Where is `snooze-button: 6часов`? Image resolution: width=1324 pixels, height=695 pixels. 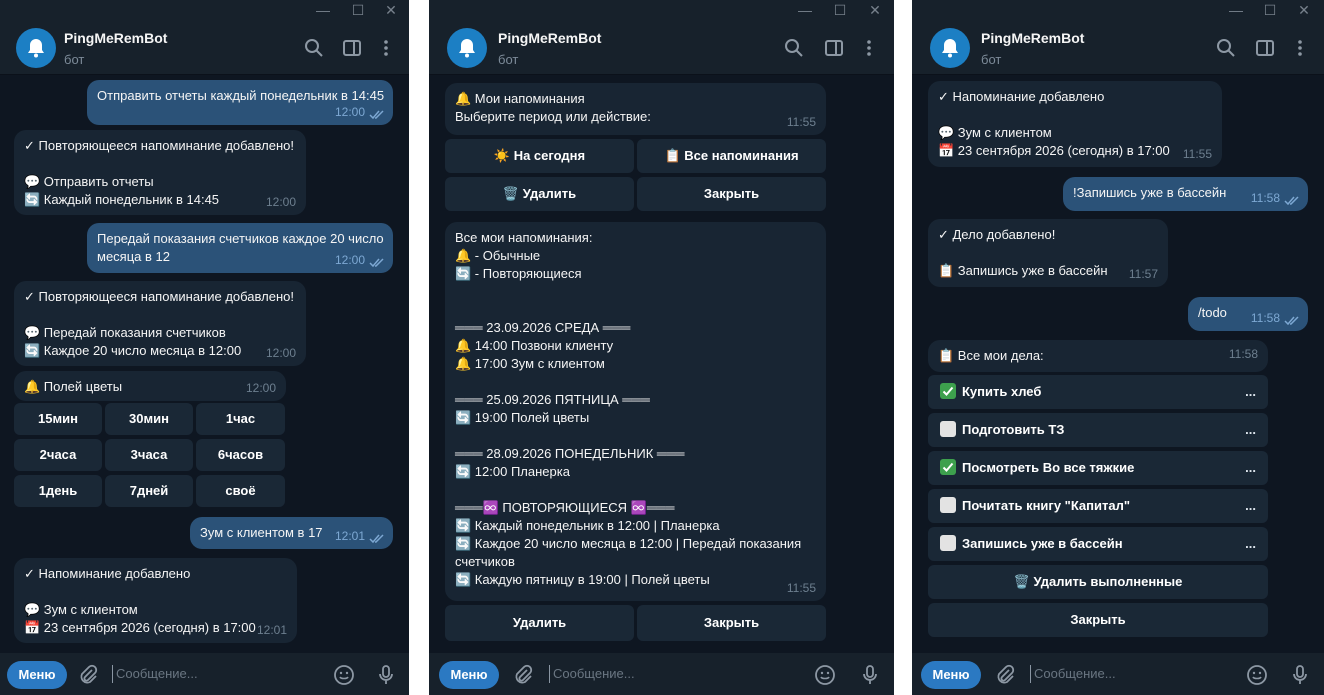 snooze-button: 6часов is located at coordinates (240, 455).